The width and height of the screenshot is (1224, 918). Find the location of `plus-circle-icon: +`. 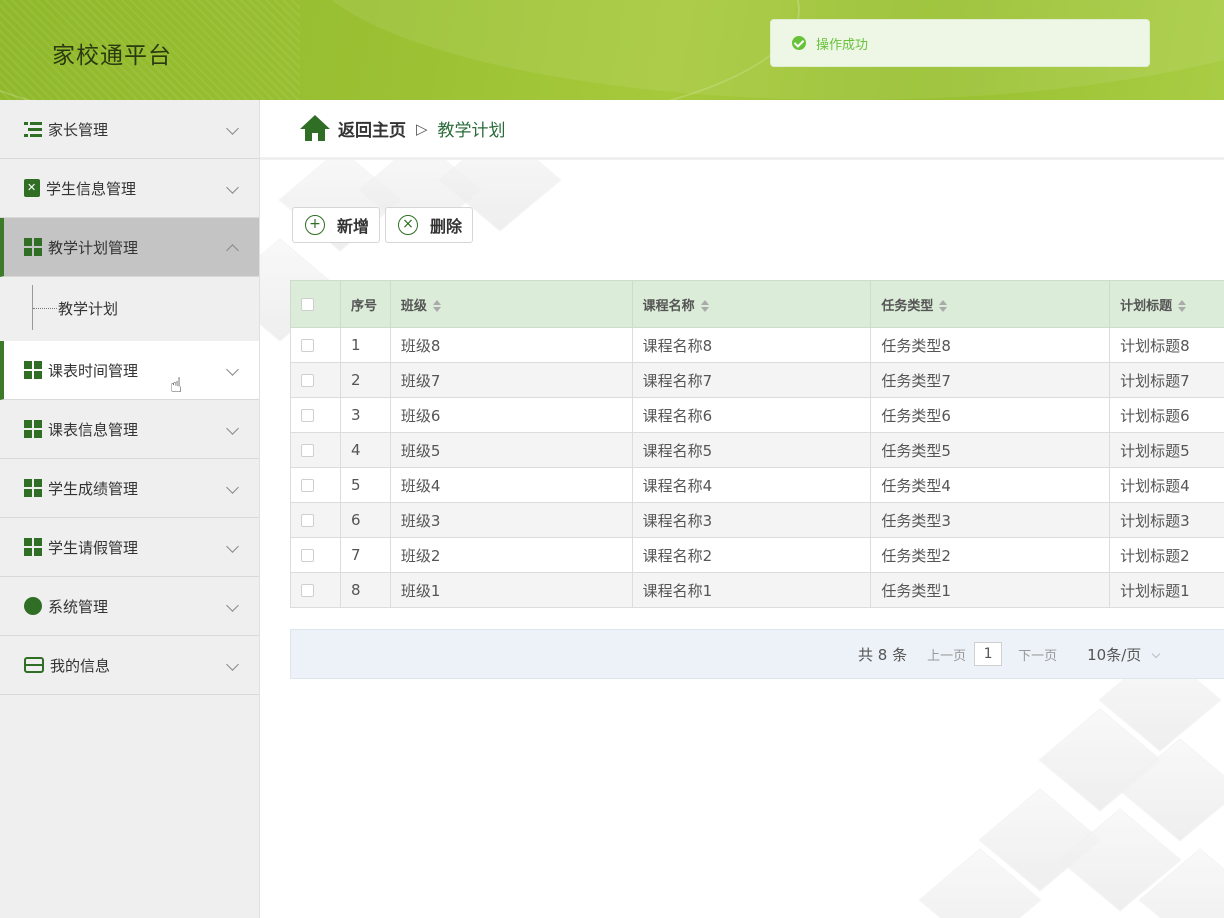

plus-circle-icon: + is located at coordinates (315, 225).